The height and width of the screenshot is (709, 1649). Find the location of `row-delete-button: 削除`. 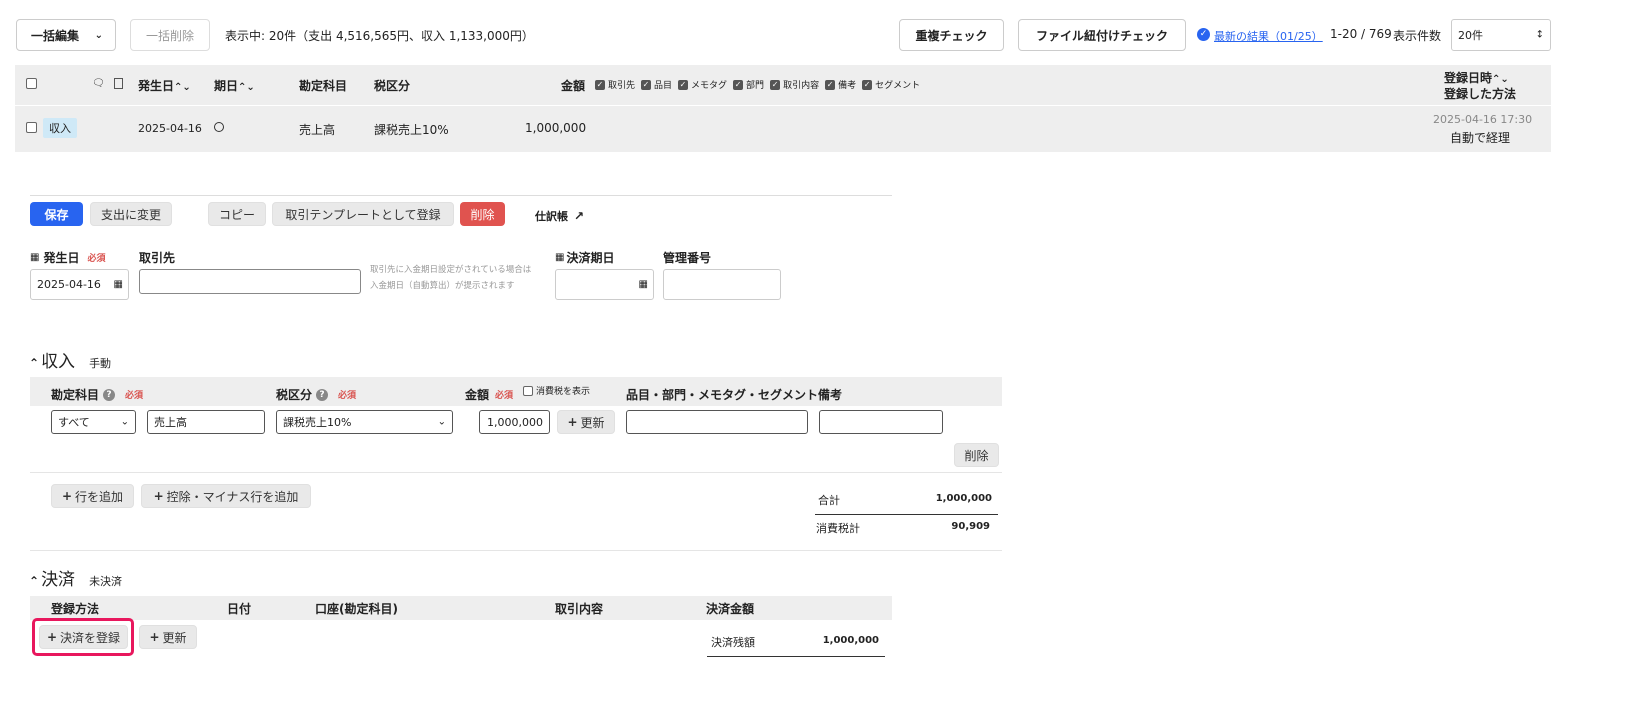

row-delete-button: 削除 is located at coordinates (976, 455).